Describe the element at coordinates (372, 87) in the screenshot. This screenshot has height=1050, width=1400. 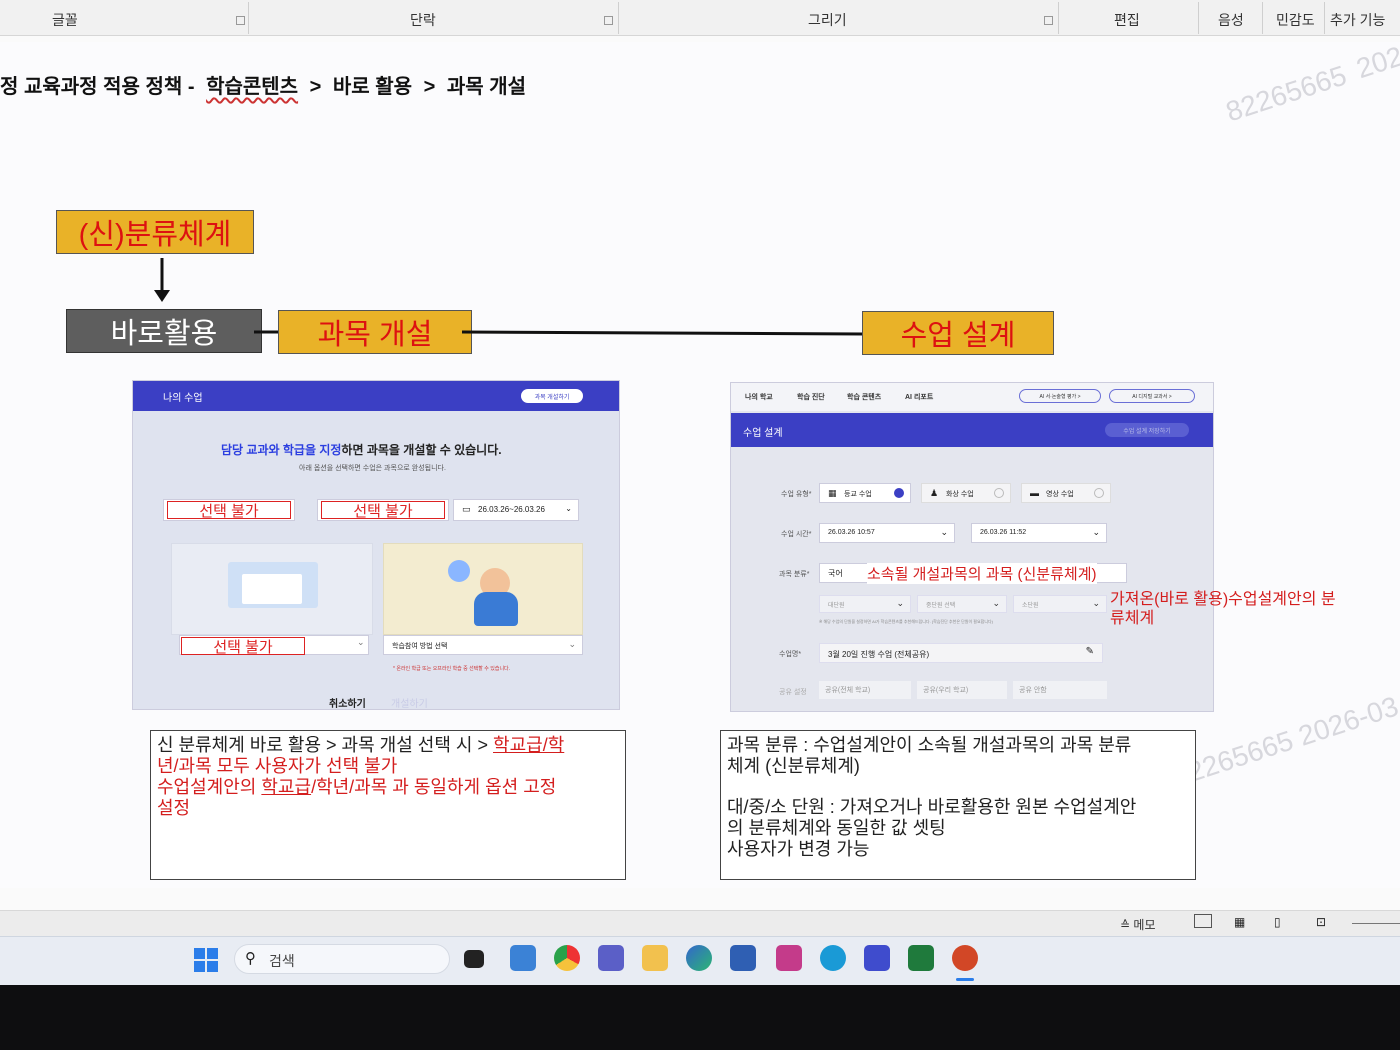
I see `breadcrumb-part-direct: 바로 활용` at that location.